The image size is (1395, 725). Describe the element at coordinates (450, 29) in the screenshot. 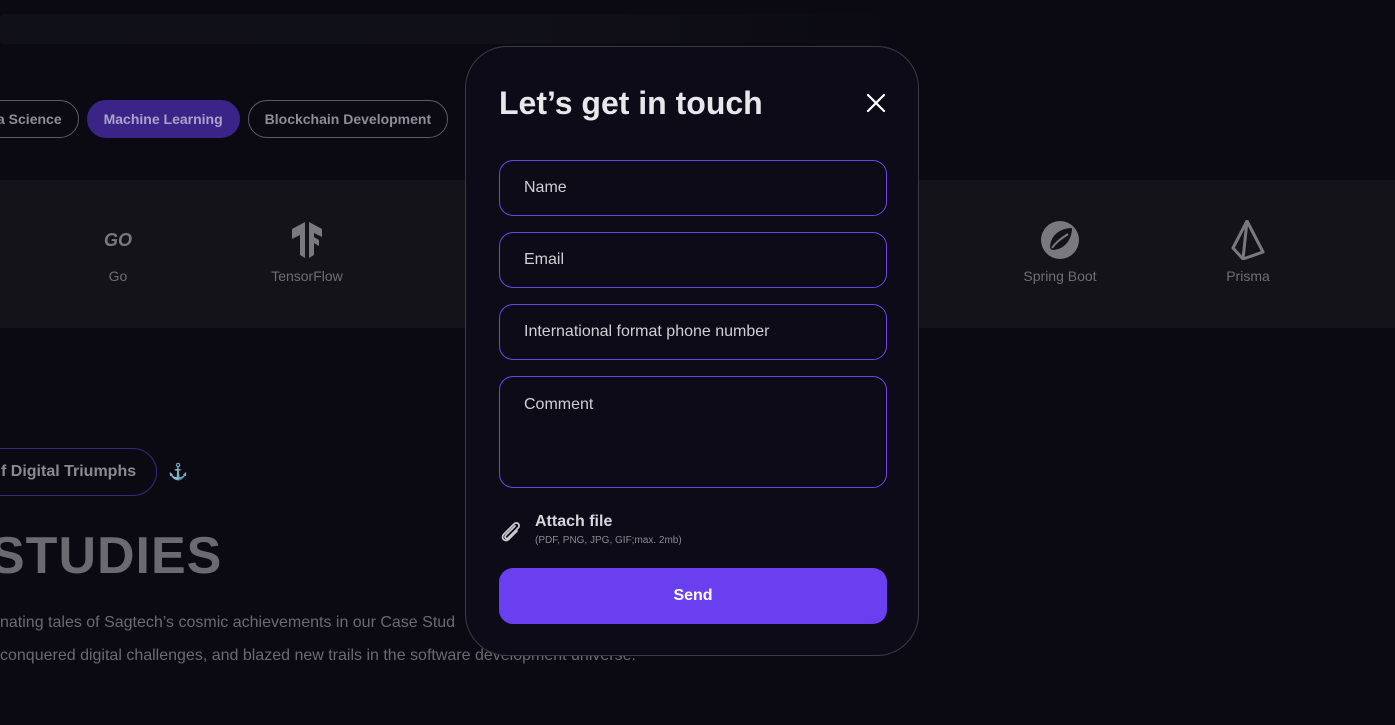

I see `background-top-text` at that location.